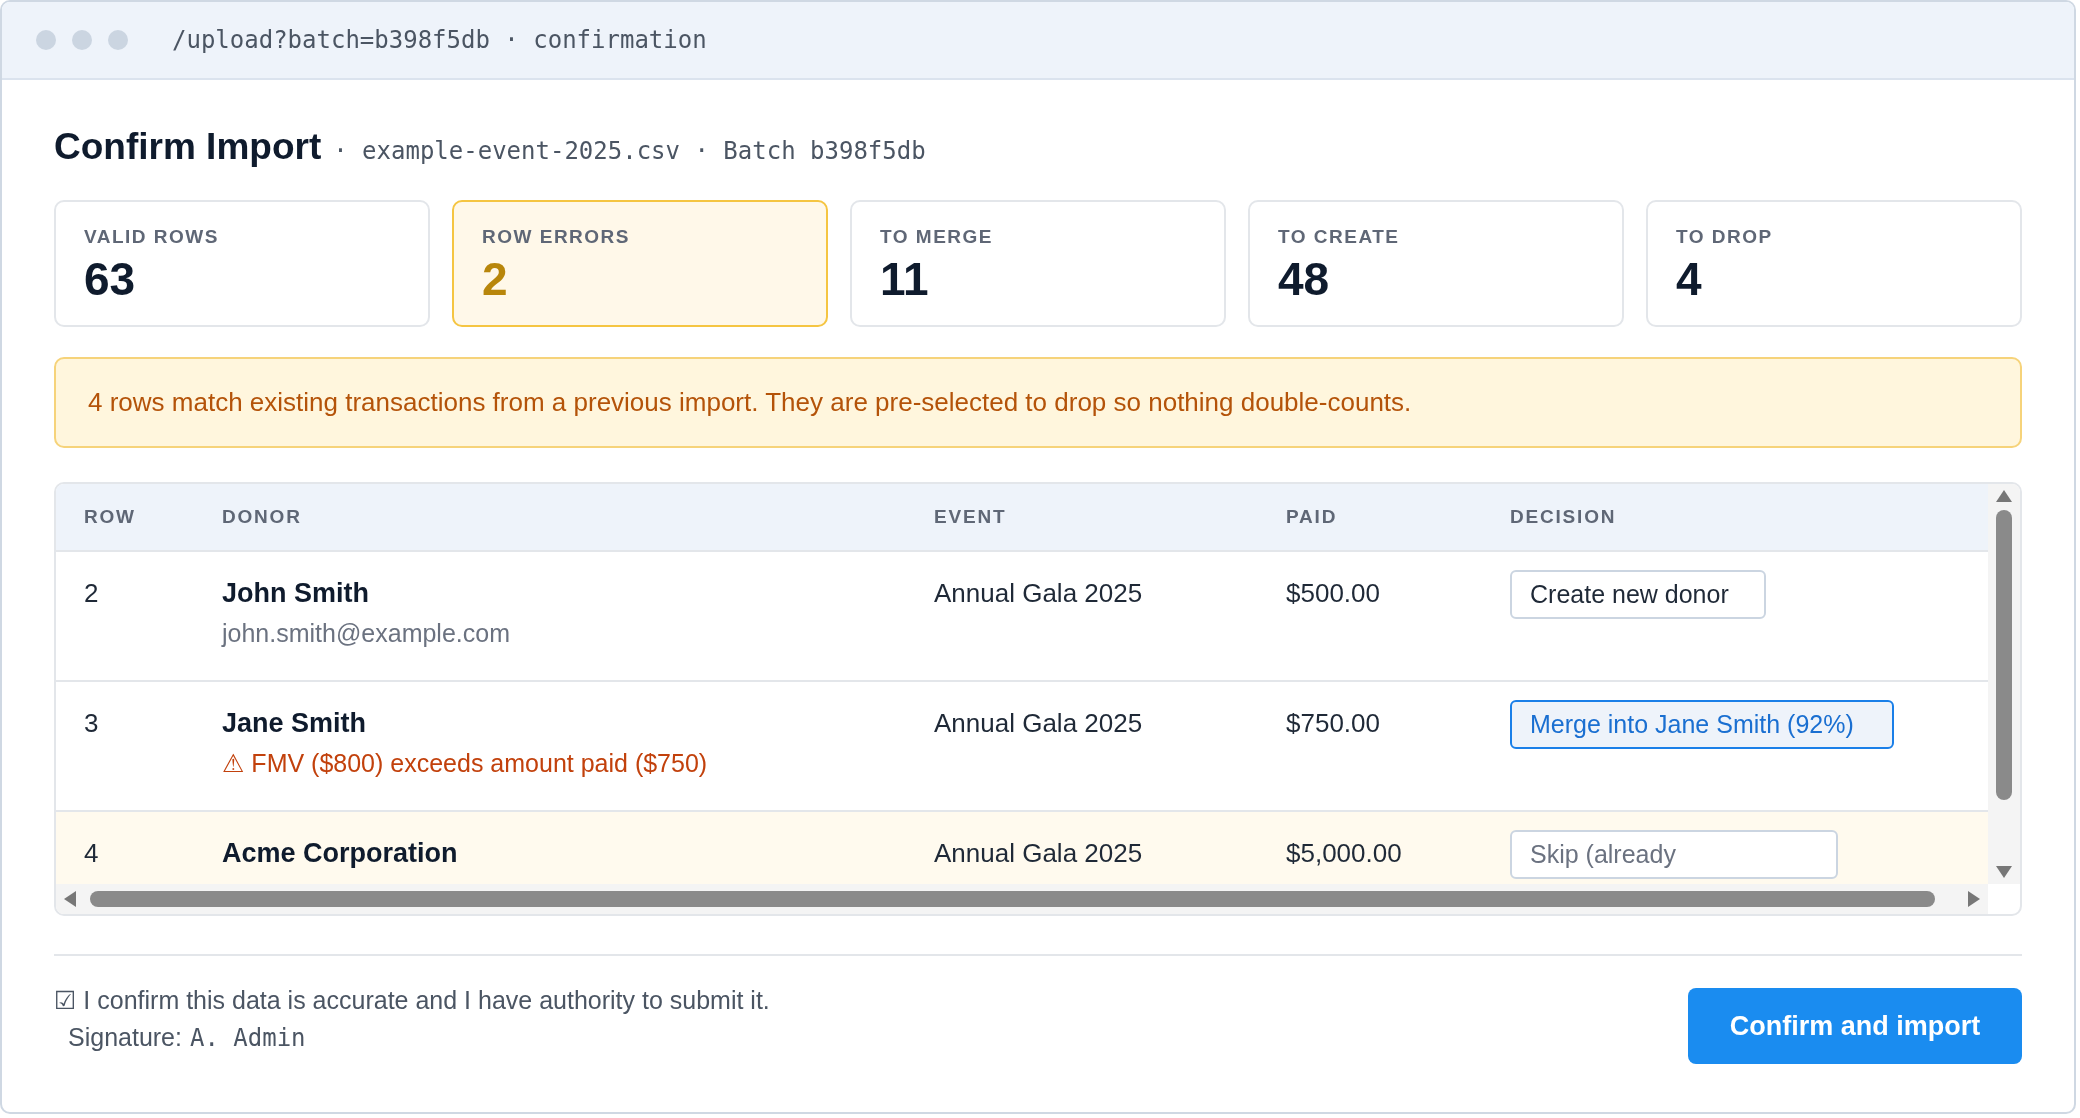 Image resolution: width=2080 pixels, height=1118 pixels. What do you see at coordinates (1702, 724) in the screenshot?
I see `decision-select: Merge into Jane Smith (92%)` at bounding box center [1702, 724].